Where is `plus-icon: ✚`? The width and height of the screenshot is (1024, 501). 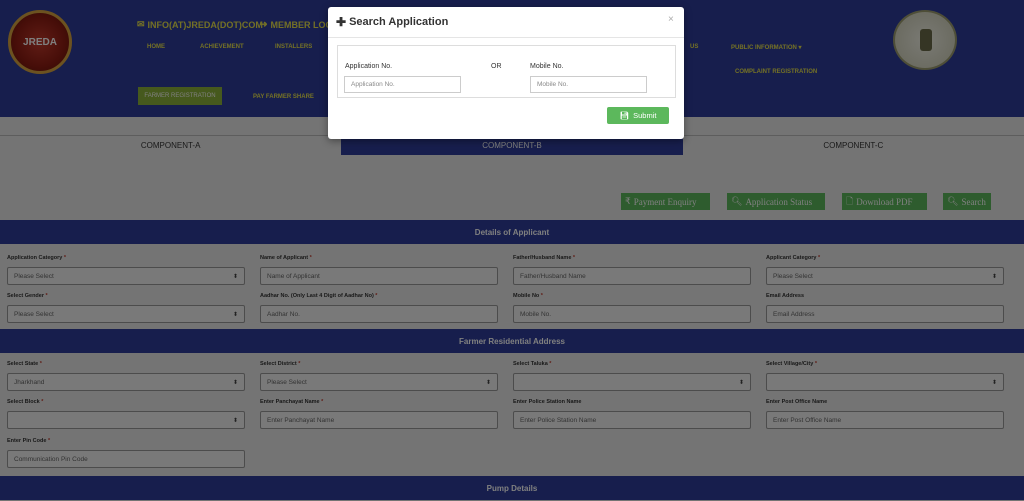 plus-icon: ✚ is located at coordinates (341, 22).